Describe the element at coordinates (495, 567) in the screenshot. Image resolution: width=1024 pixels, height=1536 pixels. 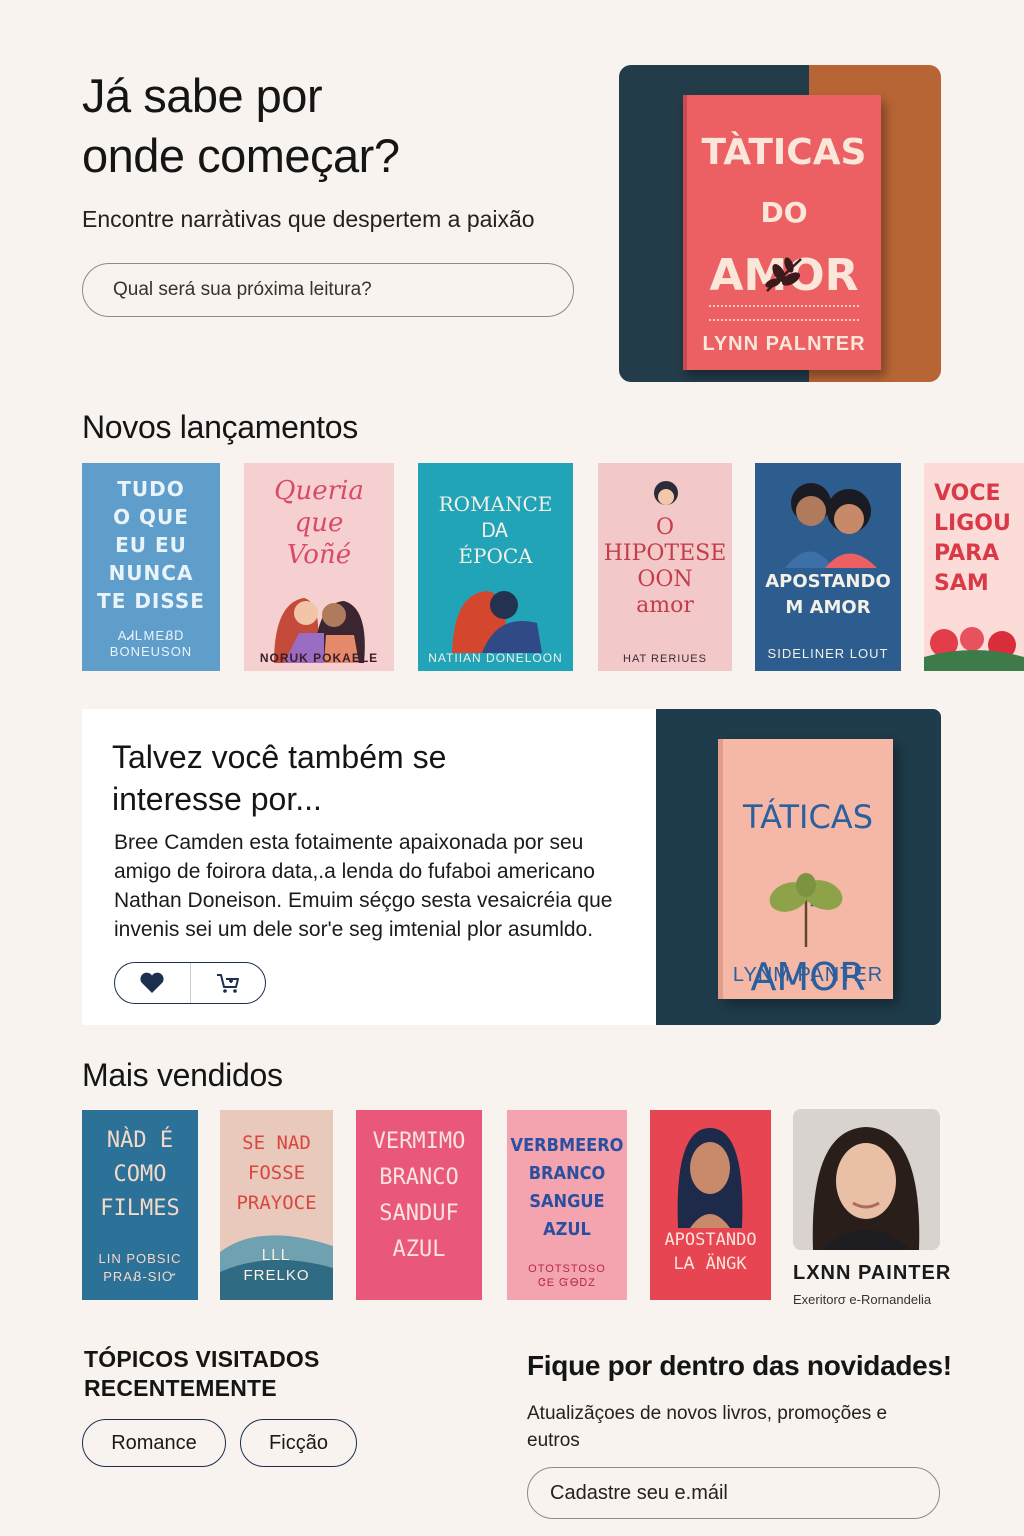
I see `book-cover: ROMANCE ᎠᎪ ÉPOCA NATIIAN DONELOON` at that location.